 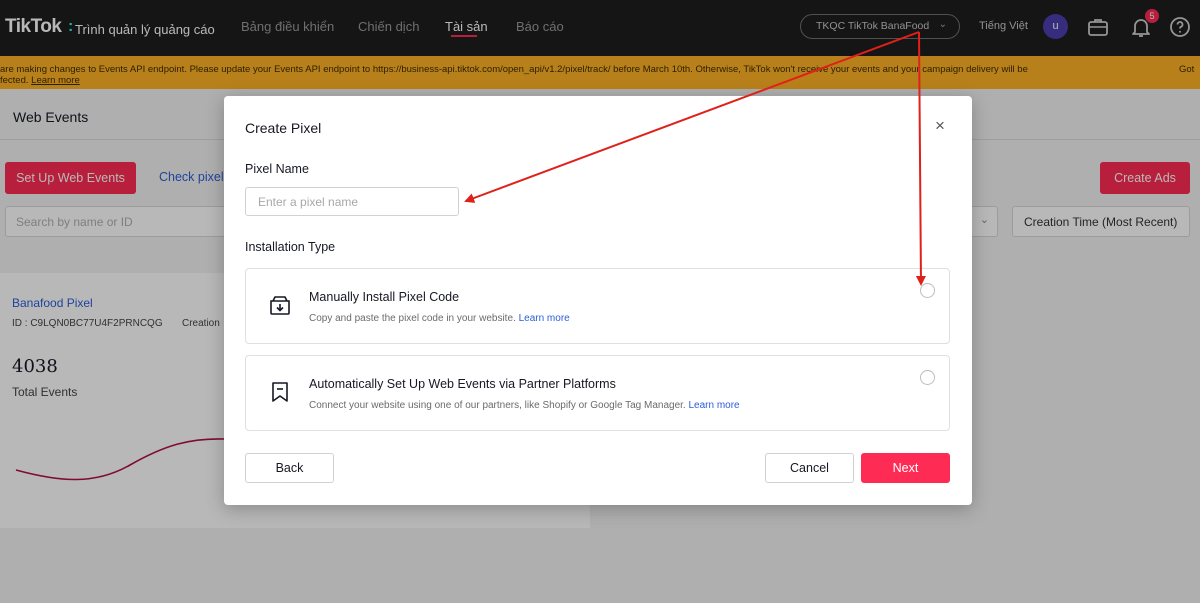 What do you see at coordinates (277, 169) in the screenshot?
I see `pixel-name-label: Pixel Name` at bounding box center [277, 169].